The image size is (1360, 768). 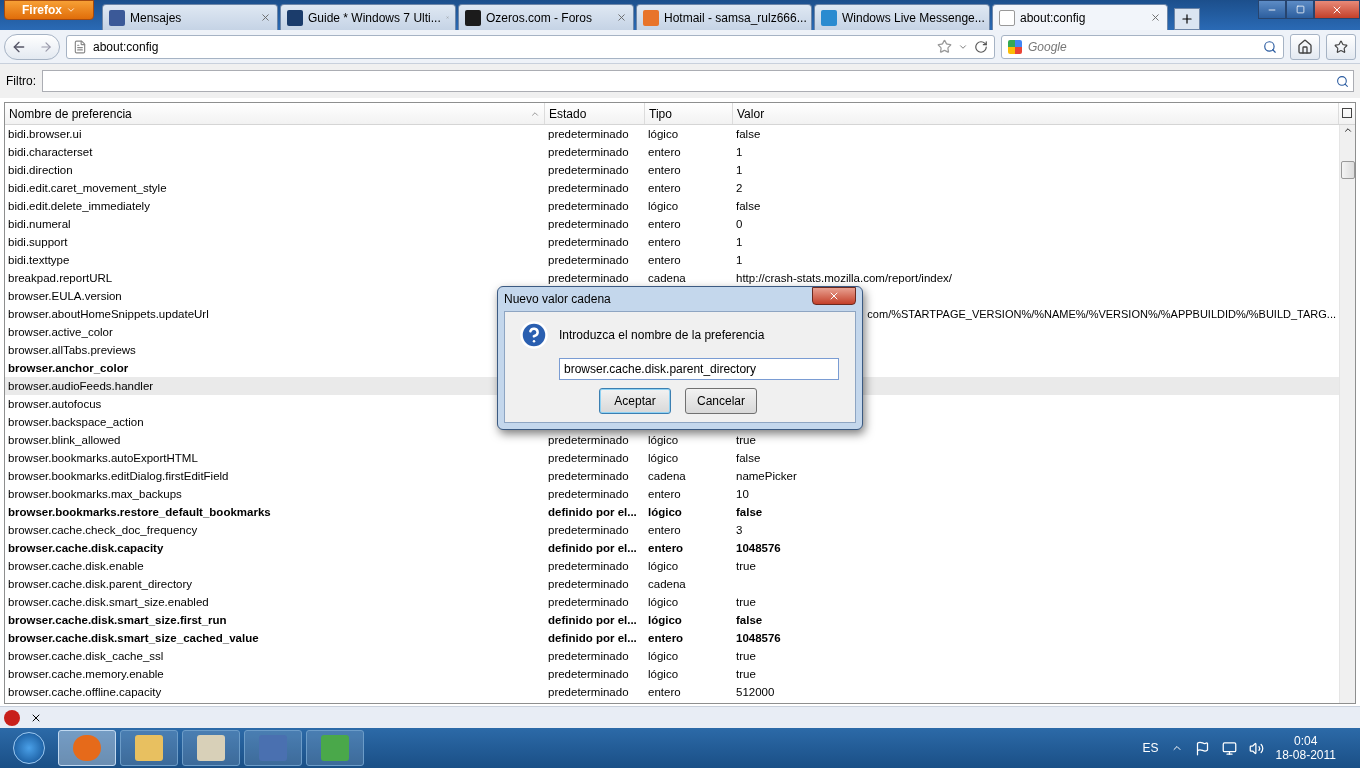 I want to click on preference-name: browser.cache.disk.capacity, so click(x=86, y=548).